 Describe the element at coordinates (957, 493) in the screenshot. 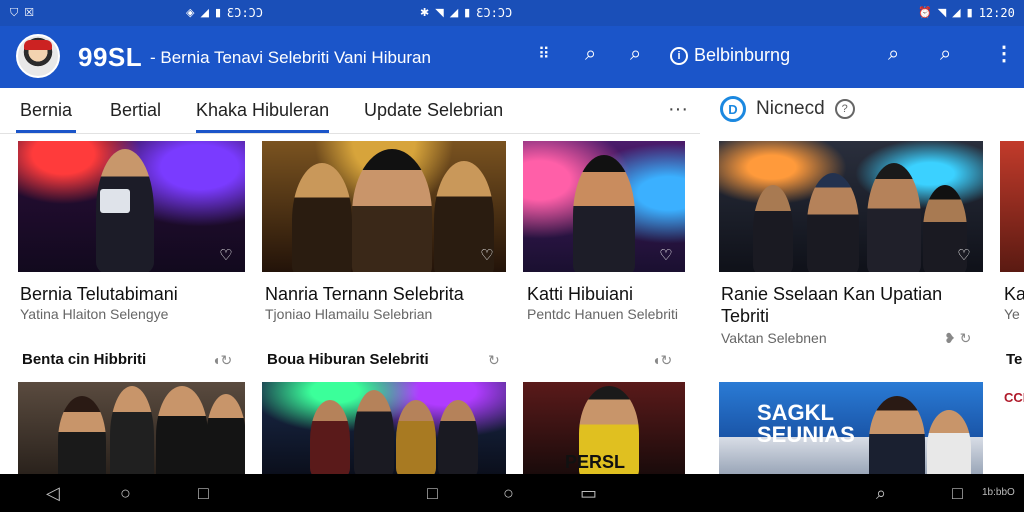

I see `recents-icon-3: □` at that location.